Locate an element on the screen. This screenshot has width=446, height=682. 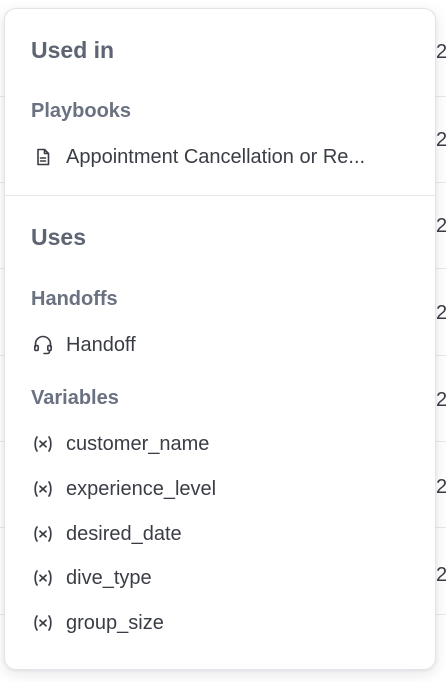
variable-item: desired_date is located at coordinates (223, 534).